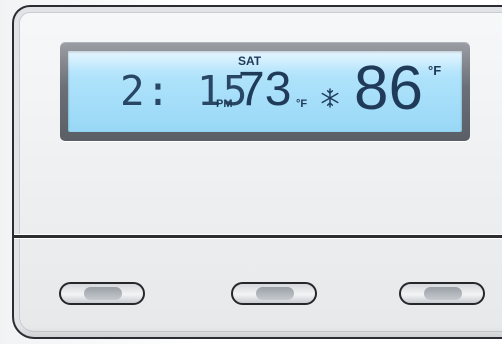 This screenshot has height=344, width=502. I want to click on panel-divider, so click(258, 236).